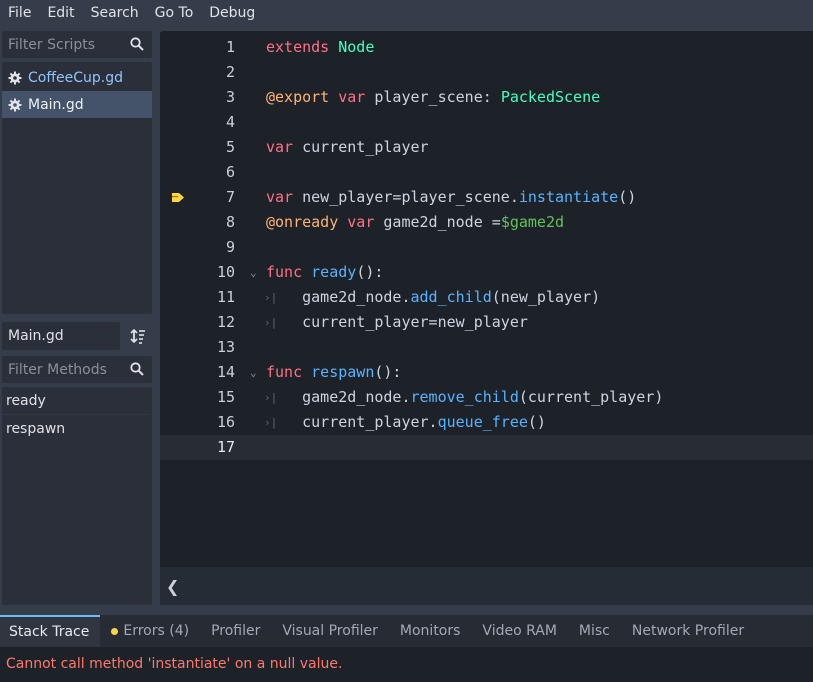 This screenshot has width=813, height=682. Describe the element at coordinates (433, 97) in the screenshot. I see `code-text: @export var player_scene: PackedScene` at that location.